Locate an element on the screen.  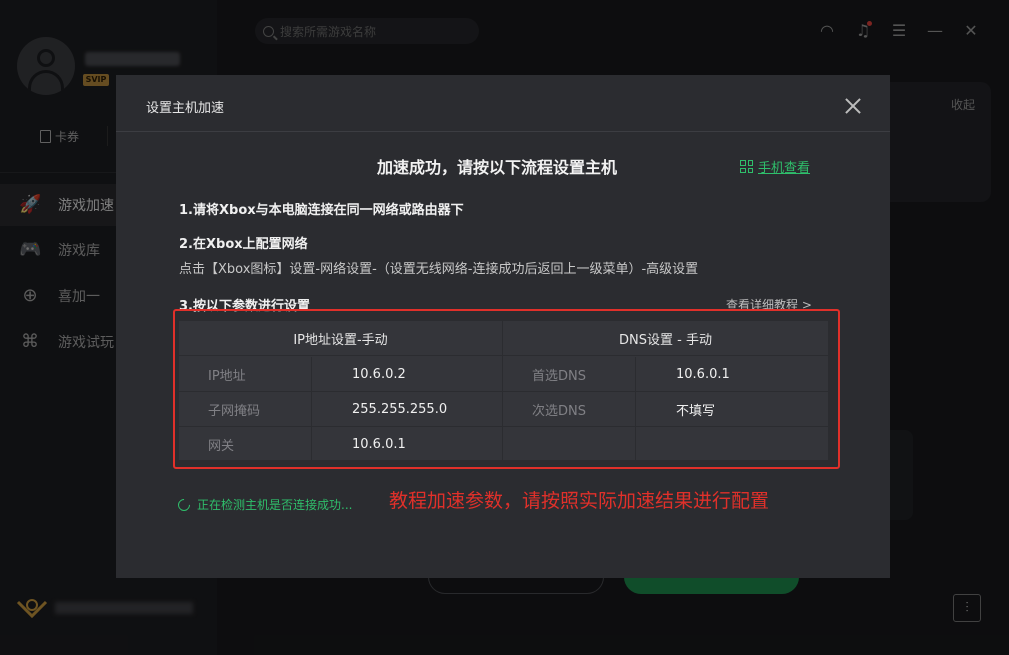
close-icon is located at coordinates (853, 106).